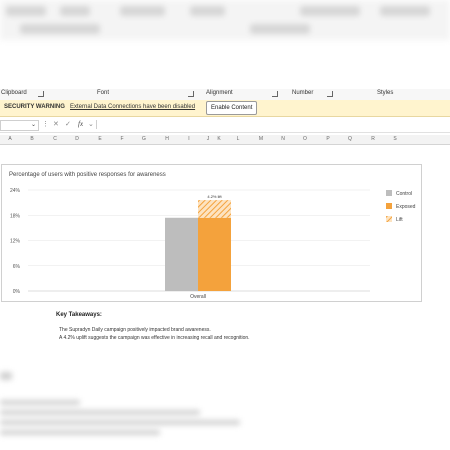  Describe the element at coordinates (385, 93) in the screenshot. I see `group-styles-label: Styles` at that location.